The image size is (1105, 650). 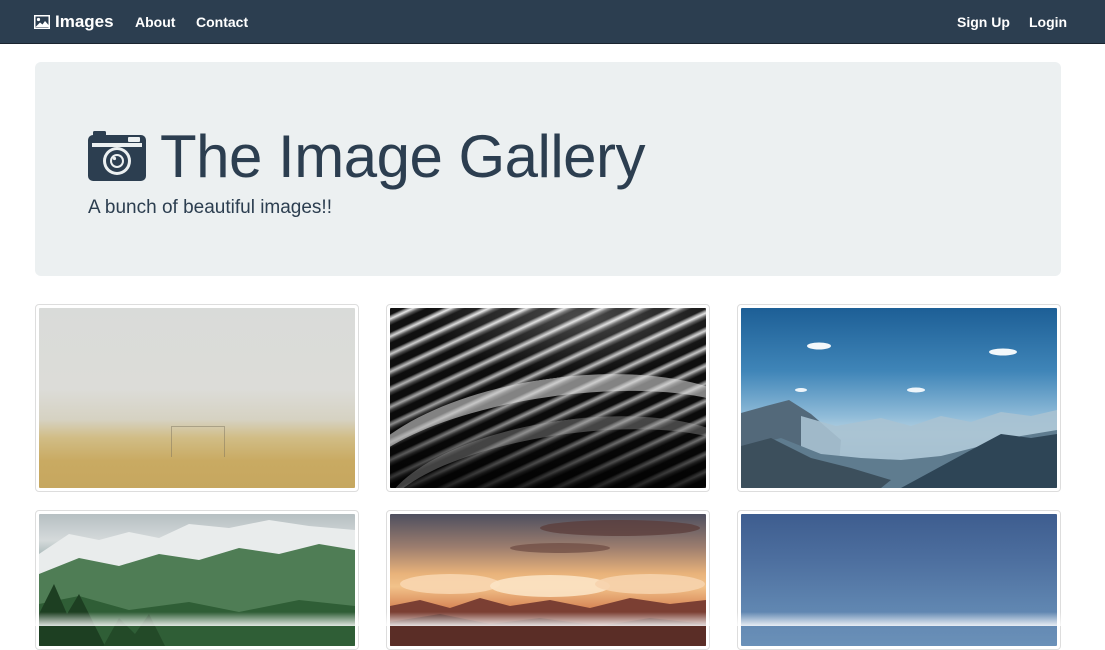 I want to click on gallery-image-green-mountains, so click(x=197, y=580).